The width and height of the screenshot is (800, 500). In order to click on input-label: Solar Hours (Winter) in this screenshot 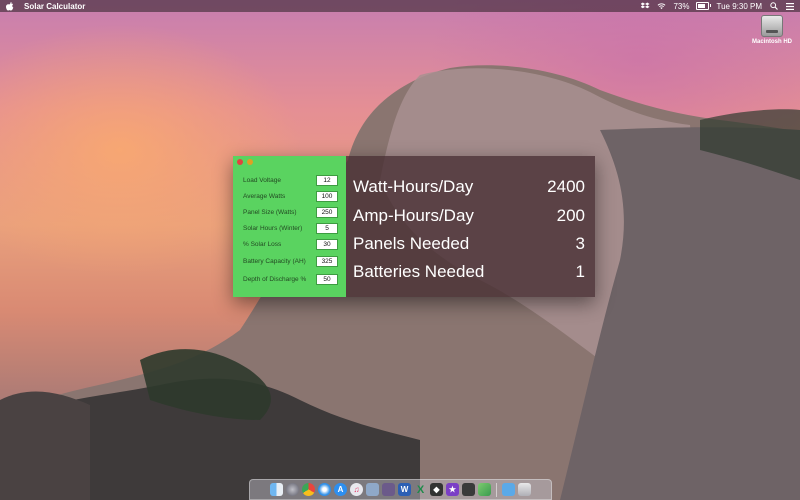, I will do `click(273, 228)`.